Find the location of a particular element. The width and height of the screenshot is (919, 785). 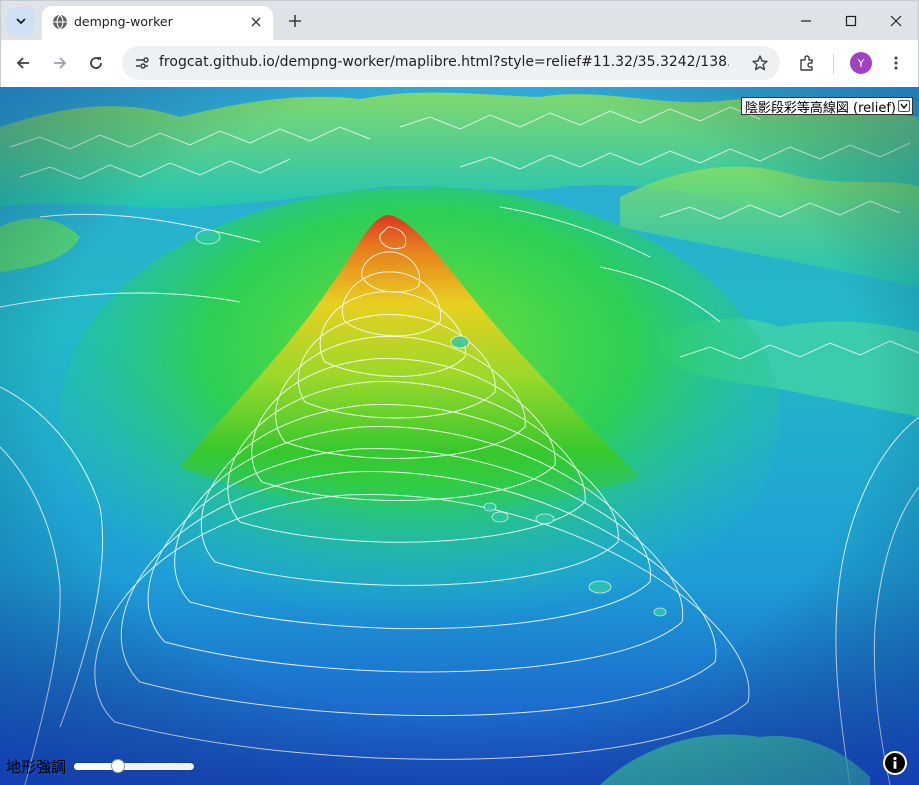

globe-icon is located at coordinates (60, 22).